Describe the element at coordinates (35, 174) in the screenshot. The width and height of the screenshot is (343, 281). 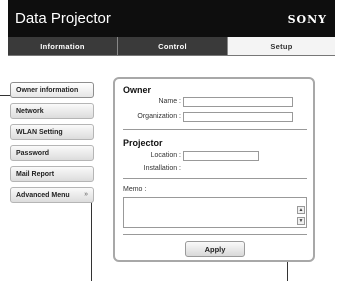
I see `sidebar-item-label: Mail Report` at that location.